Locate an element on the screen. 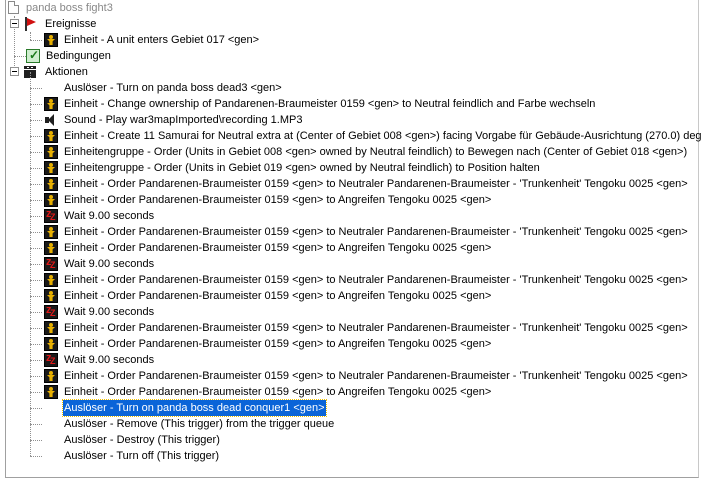 The height and width of the screenshot is (479, 702). sound-icon is located at coordinates (51, 120).